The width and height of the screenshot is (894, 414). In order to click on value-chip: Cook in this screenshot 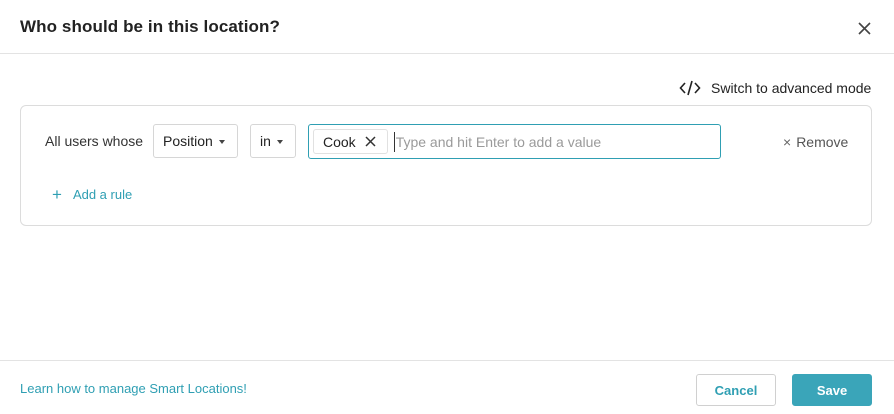, I will do `click(350, 141)`.